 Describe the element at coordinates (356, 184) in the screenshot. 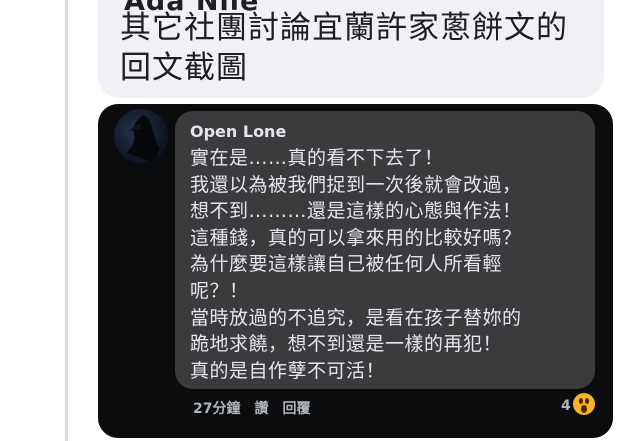

I see `comment-line: 我還以為被我們捉到一次後就會改過，` at that location.